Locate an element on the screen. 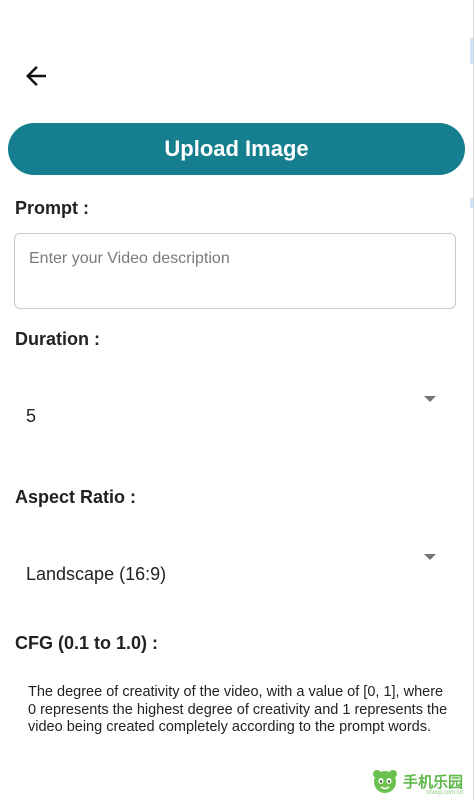  upload-image-button: Upload Image is located at coordinates (236, 149).